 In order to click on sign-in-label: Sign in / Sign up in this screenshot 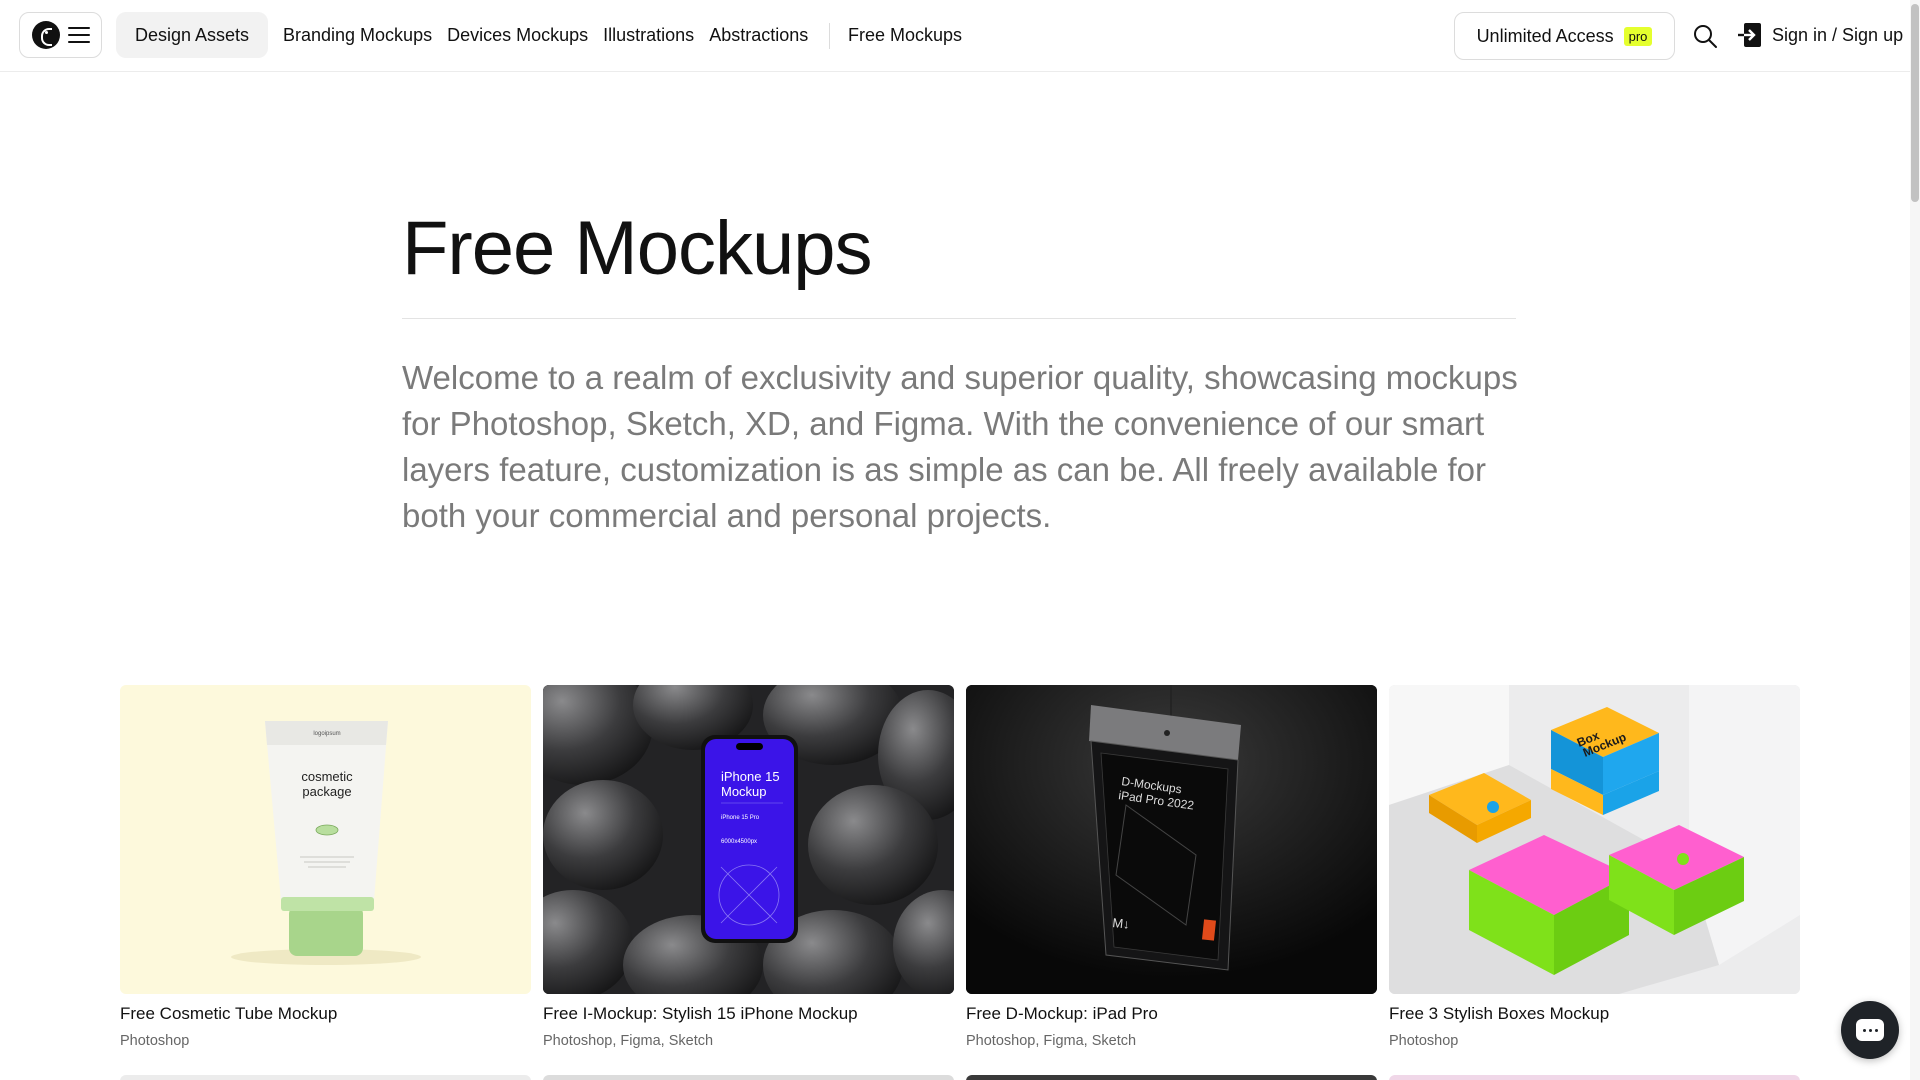, I will do `click(1838, 34)`.